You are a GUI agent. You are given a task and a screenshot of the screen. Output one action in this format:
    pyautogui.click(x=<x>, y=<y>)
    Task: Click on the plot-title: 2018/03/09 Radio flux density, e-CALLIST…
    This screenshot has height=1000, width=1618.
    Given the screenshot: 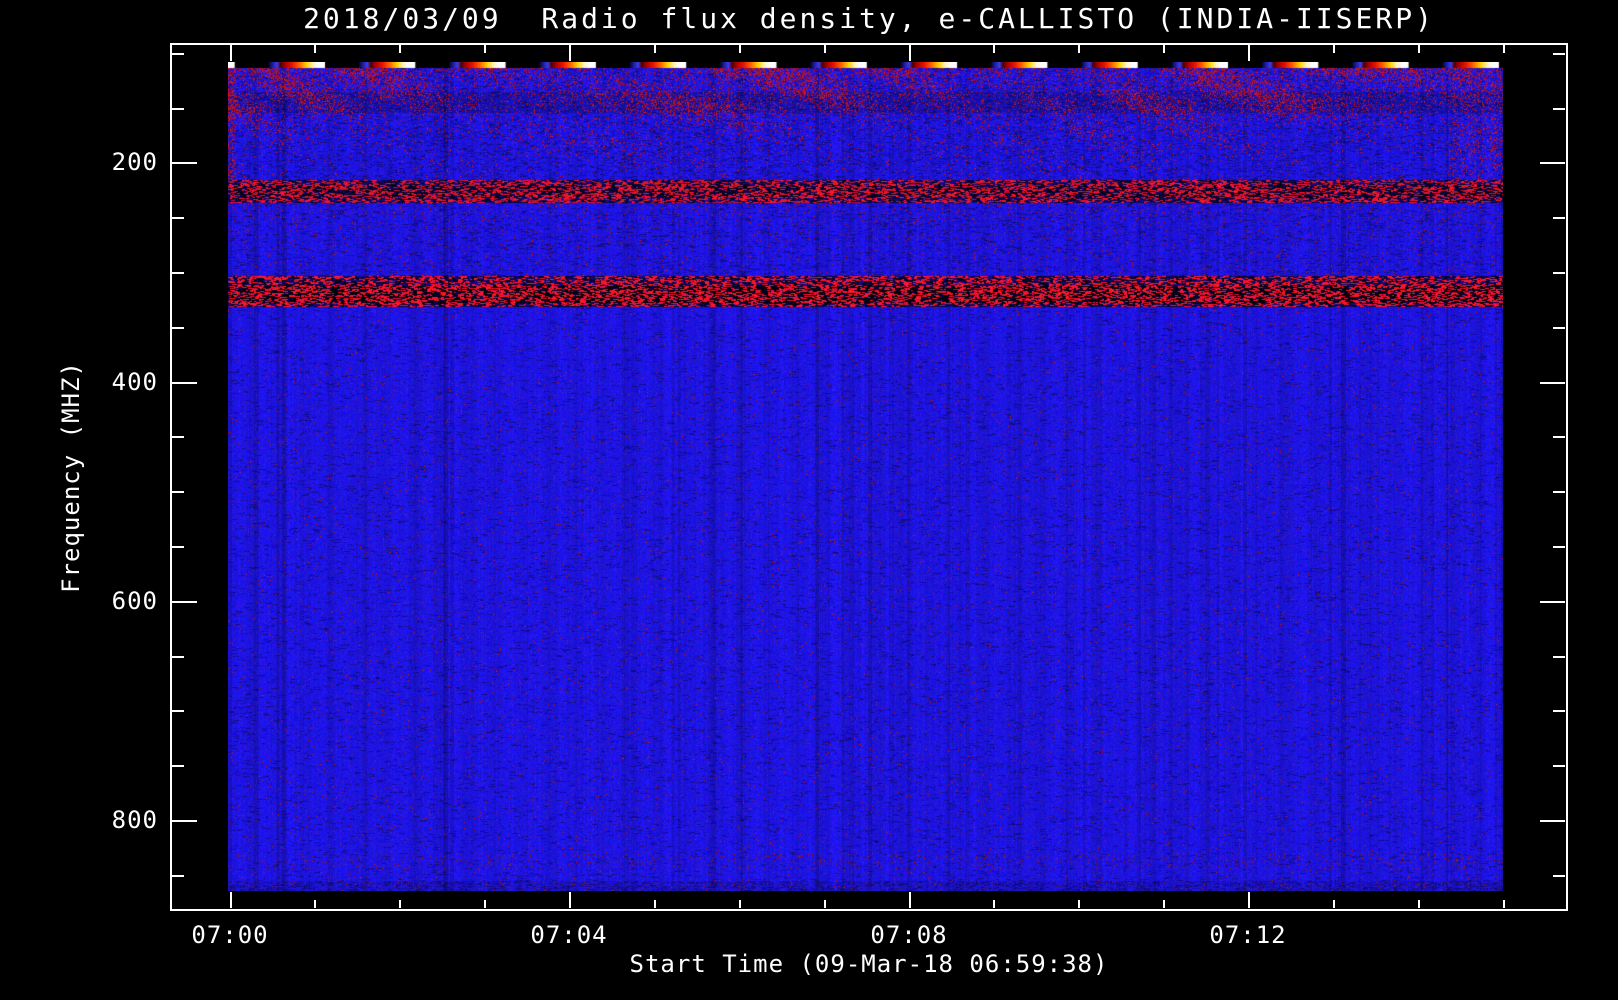 What is the action you would take?
    pyautogui.click(x=869, y=18)
    